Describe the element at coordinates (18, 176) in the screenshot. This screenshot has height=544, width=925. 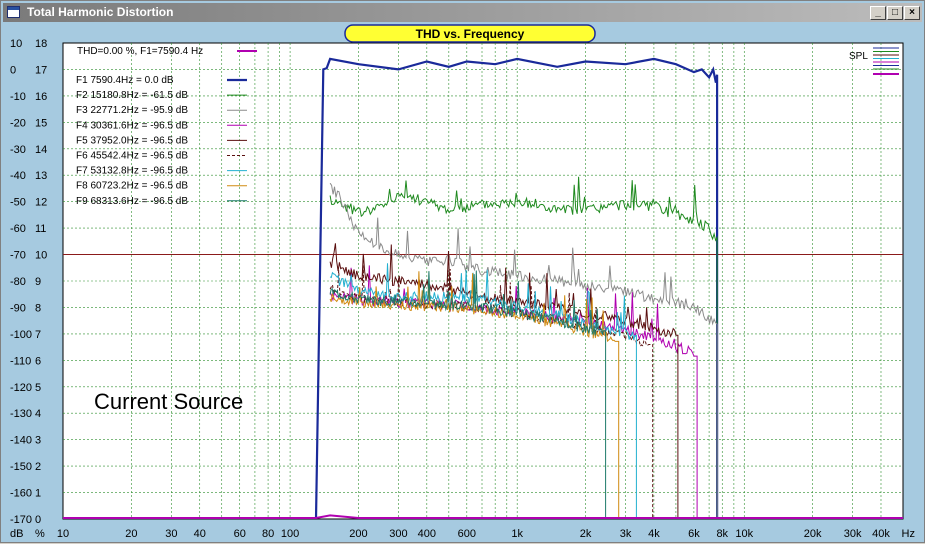
I see `y-tick-label-db: -40` at that location.